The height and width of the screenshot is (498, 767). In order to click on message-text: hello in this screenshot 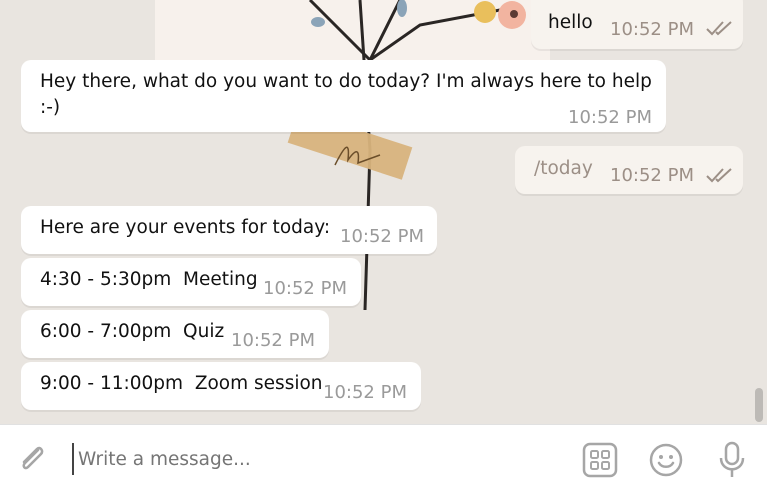, I will do `click(570, 22)`.